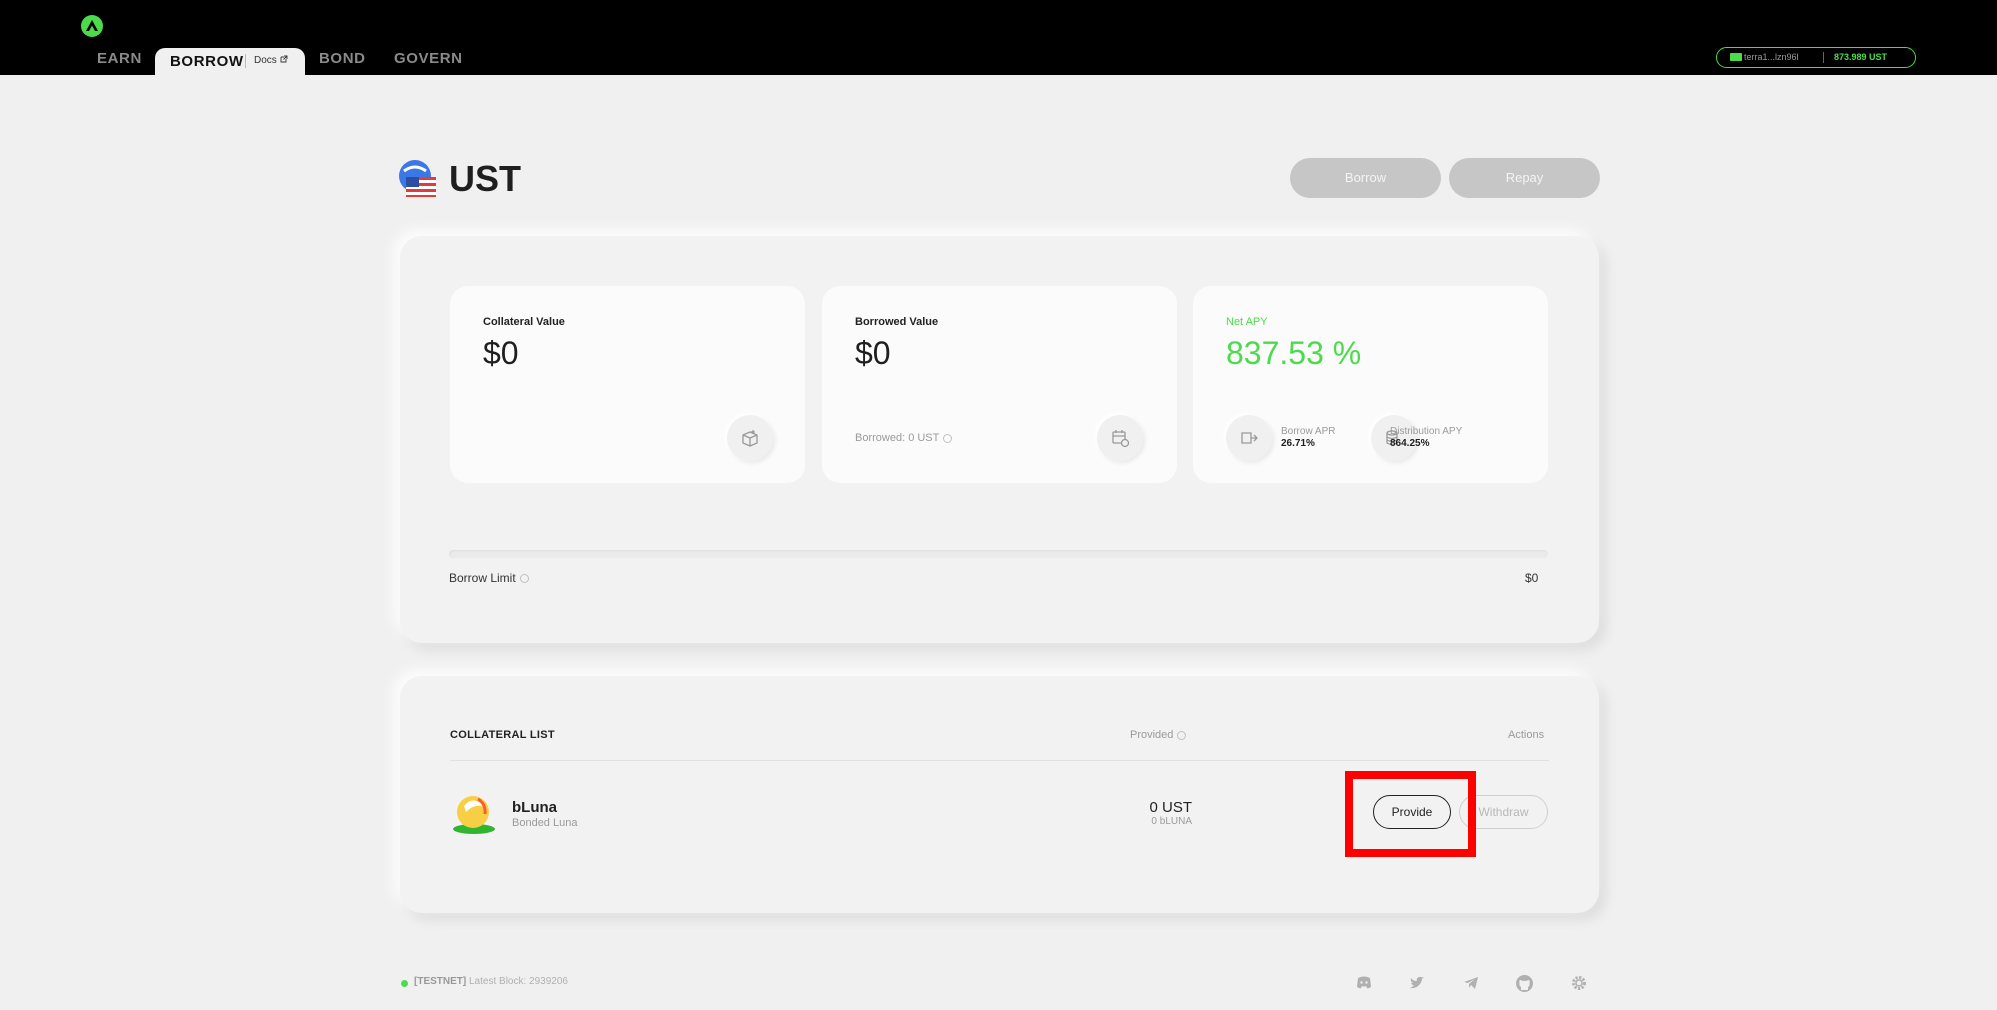 The image size is (1997, 1010). What do you see at coordinates (92, 26) in the screenshot?
I see `anchor-logo-icon` at bounding box center [92, 26].